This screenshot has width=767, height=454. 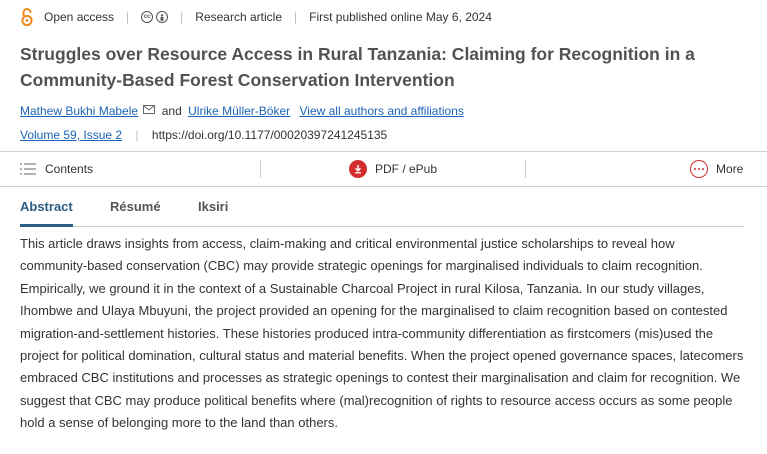 I want to click on abstract-tabs: Abstract Résumé Iksiri, so click(x=382, y=207).